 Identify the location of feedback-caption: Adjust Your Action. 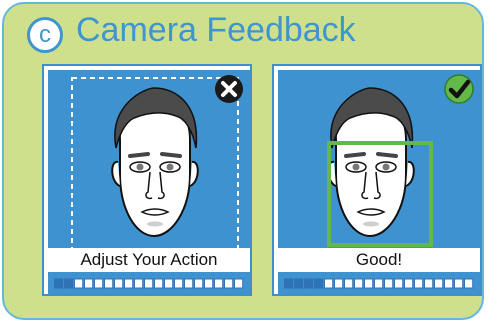
(149, 260).